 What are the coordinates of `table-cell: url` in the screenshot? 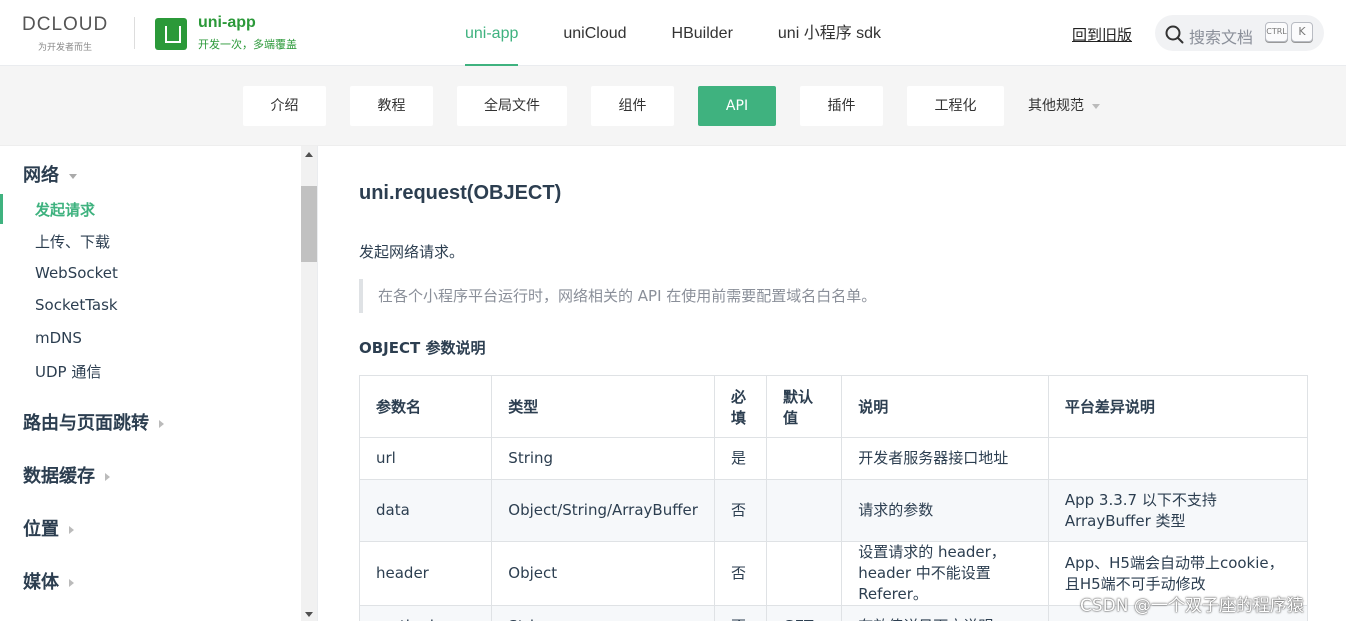 It's located at (425, 458).